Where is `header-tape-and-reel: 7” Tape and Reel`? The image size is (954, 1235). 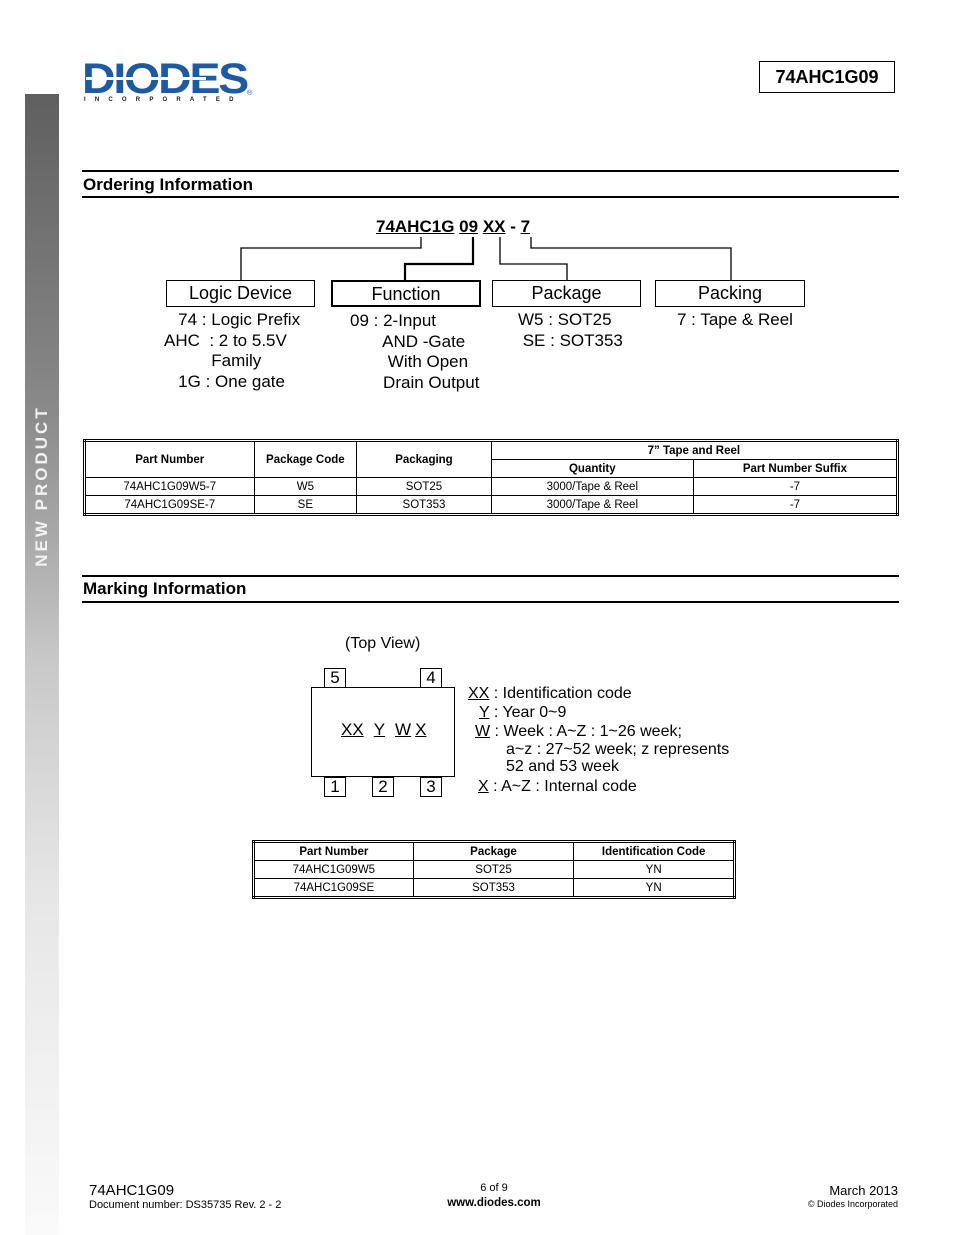
header-tape-and-reel: 7” Tape and Reel is located at coordinates (694, 450).